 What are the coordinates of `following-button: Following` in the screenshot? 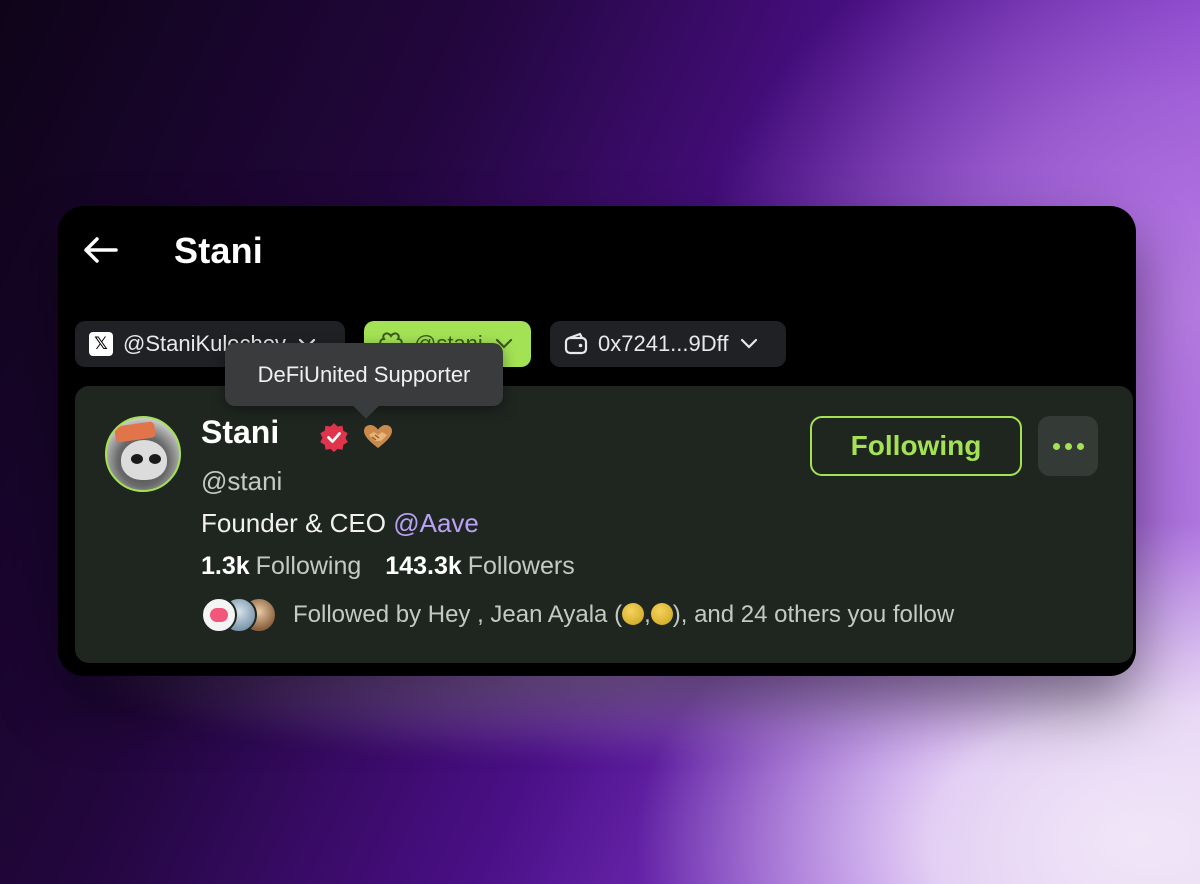 It's located at (916, 446).